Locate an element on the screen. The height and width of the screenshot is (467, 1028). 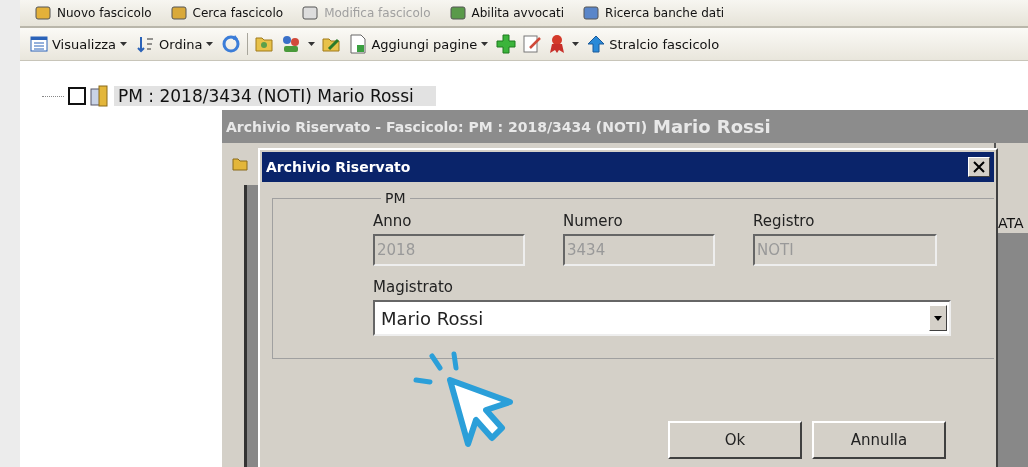
folder-map-icon is located at coordinates (264, 44).